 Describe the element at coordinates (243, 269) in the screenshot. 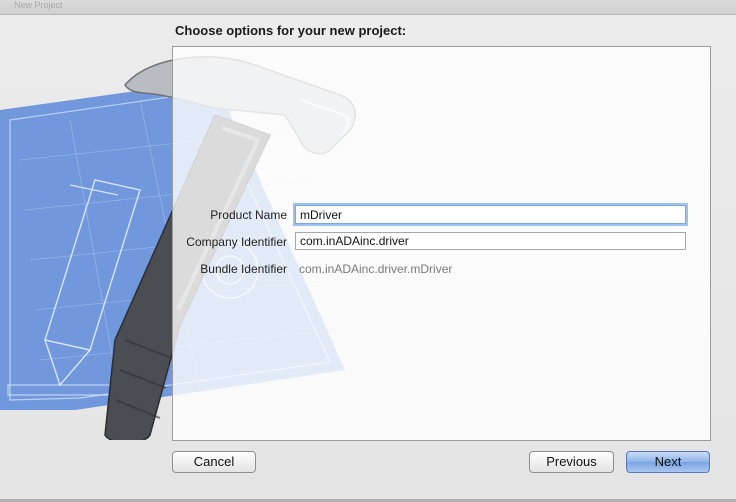

I see `bundle-identifier-label: Bundle Identifier` at that location.